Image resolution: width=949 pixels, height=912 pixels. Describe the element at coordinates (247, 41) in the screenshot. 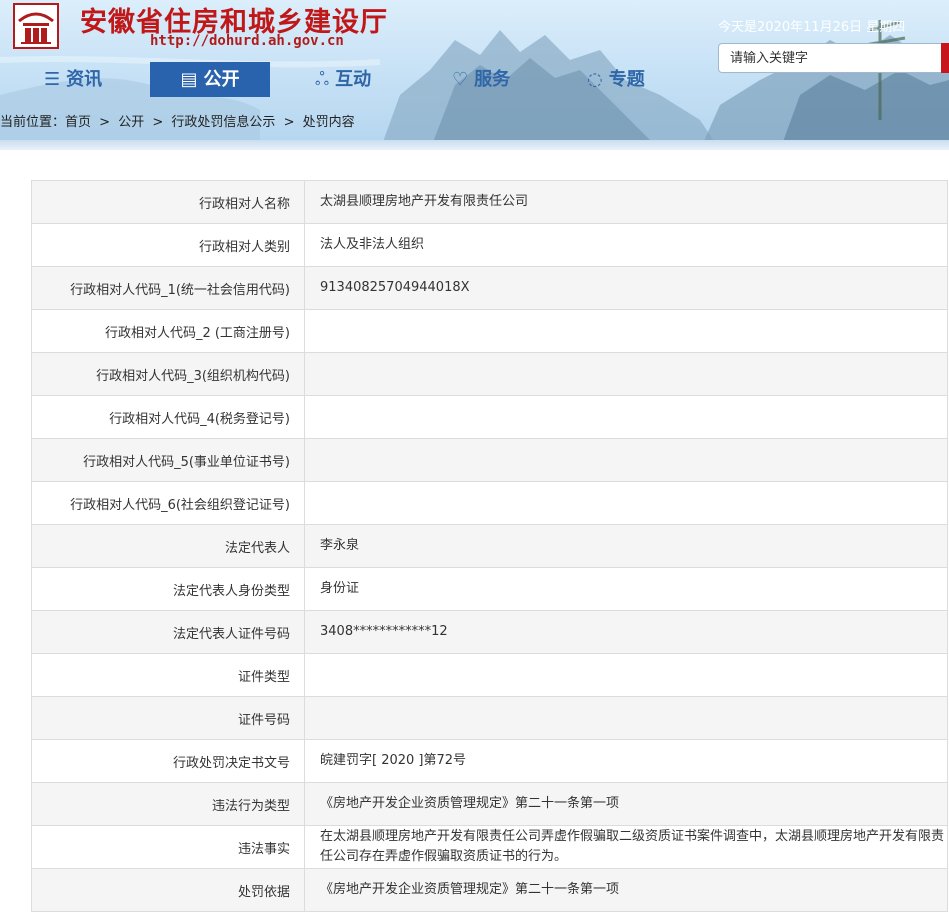

I see `site-url: http://dohurd.ah.gov.cn` at that location.